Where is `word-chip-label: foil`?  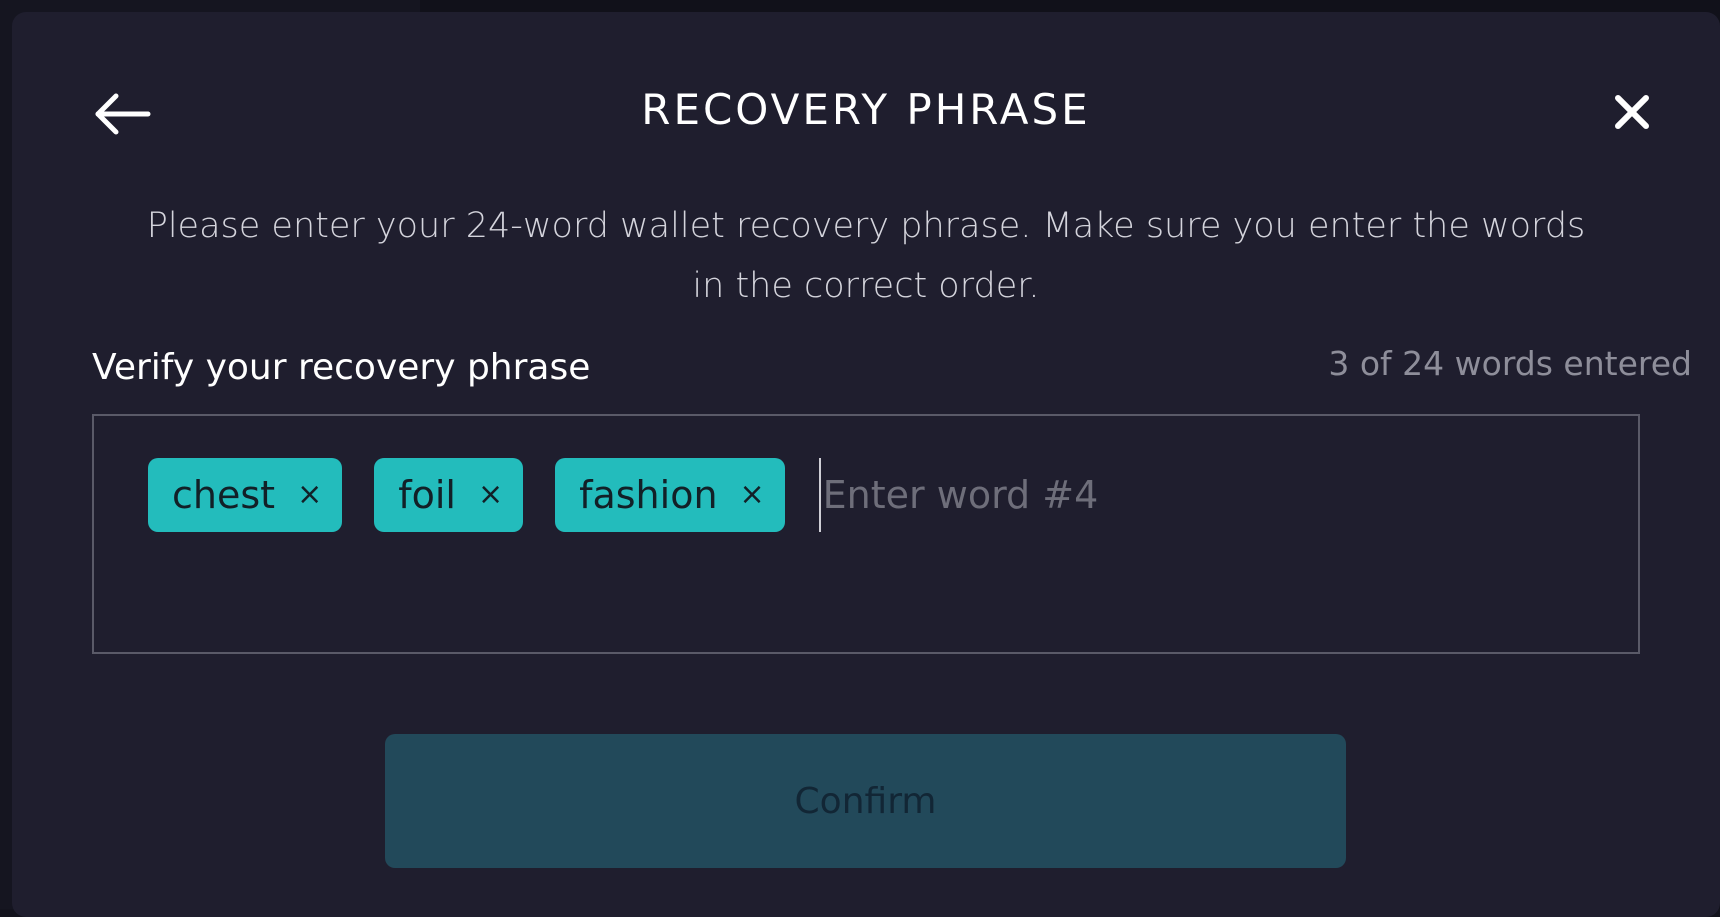
word-chip-label: foil is located at coordinates (427, 495).